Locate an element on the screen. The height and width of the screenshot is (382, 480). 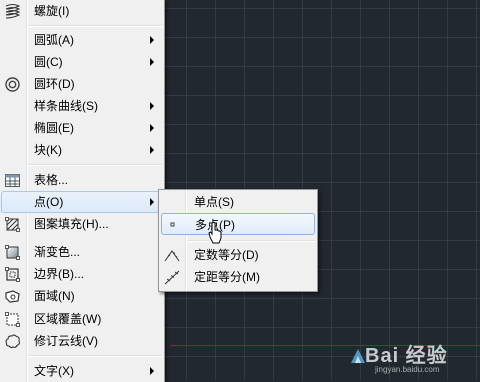
submenu-item-label: 单点(S) is located at coordinates (214, 202).